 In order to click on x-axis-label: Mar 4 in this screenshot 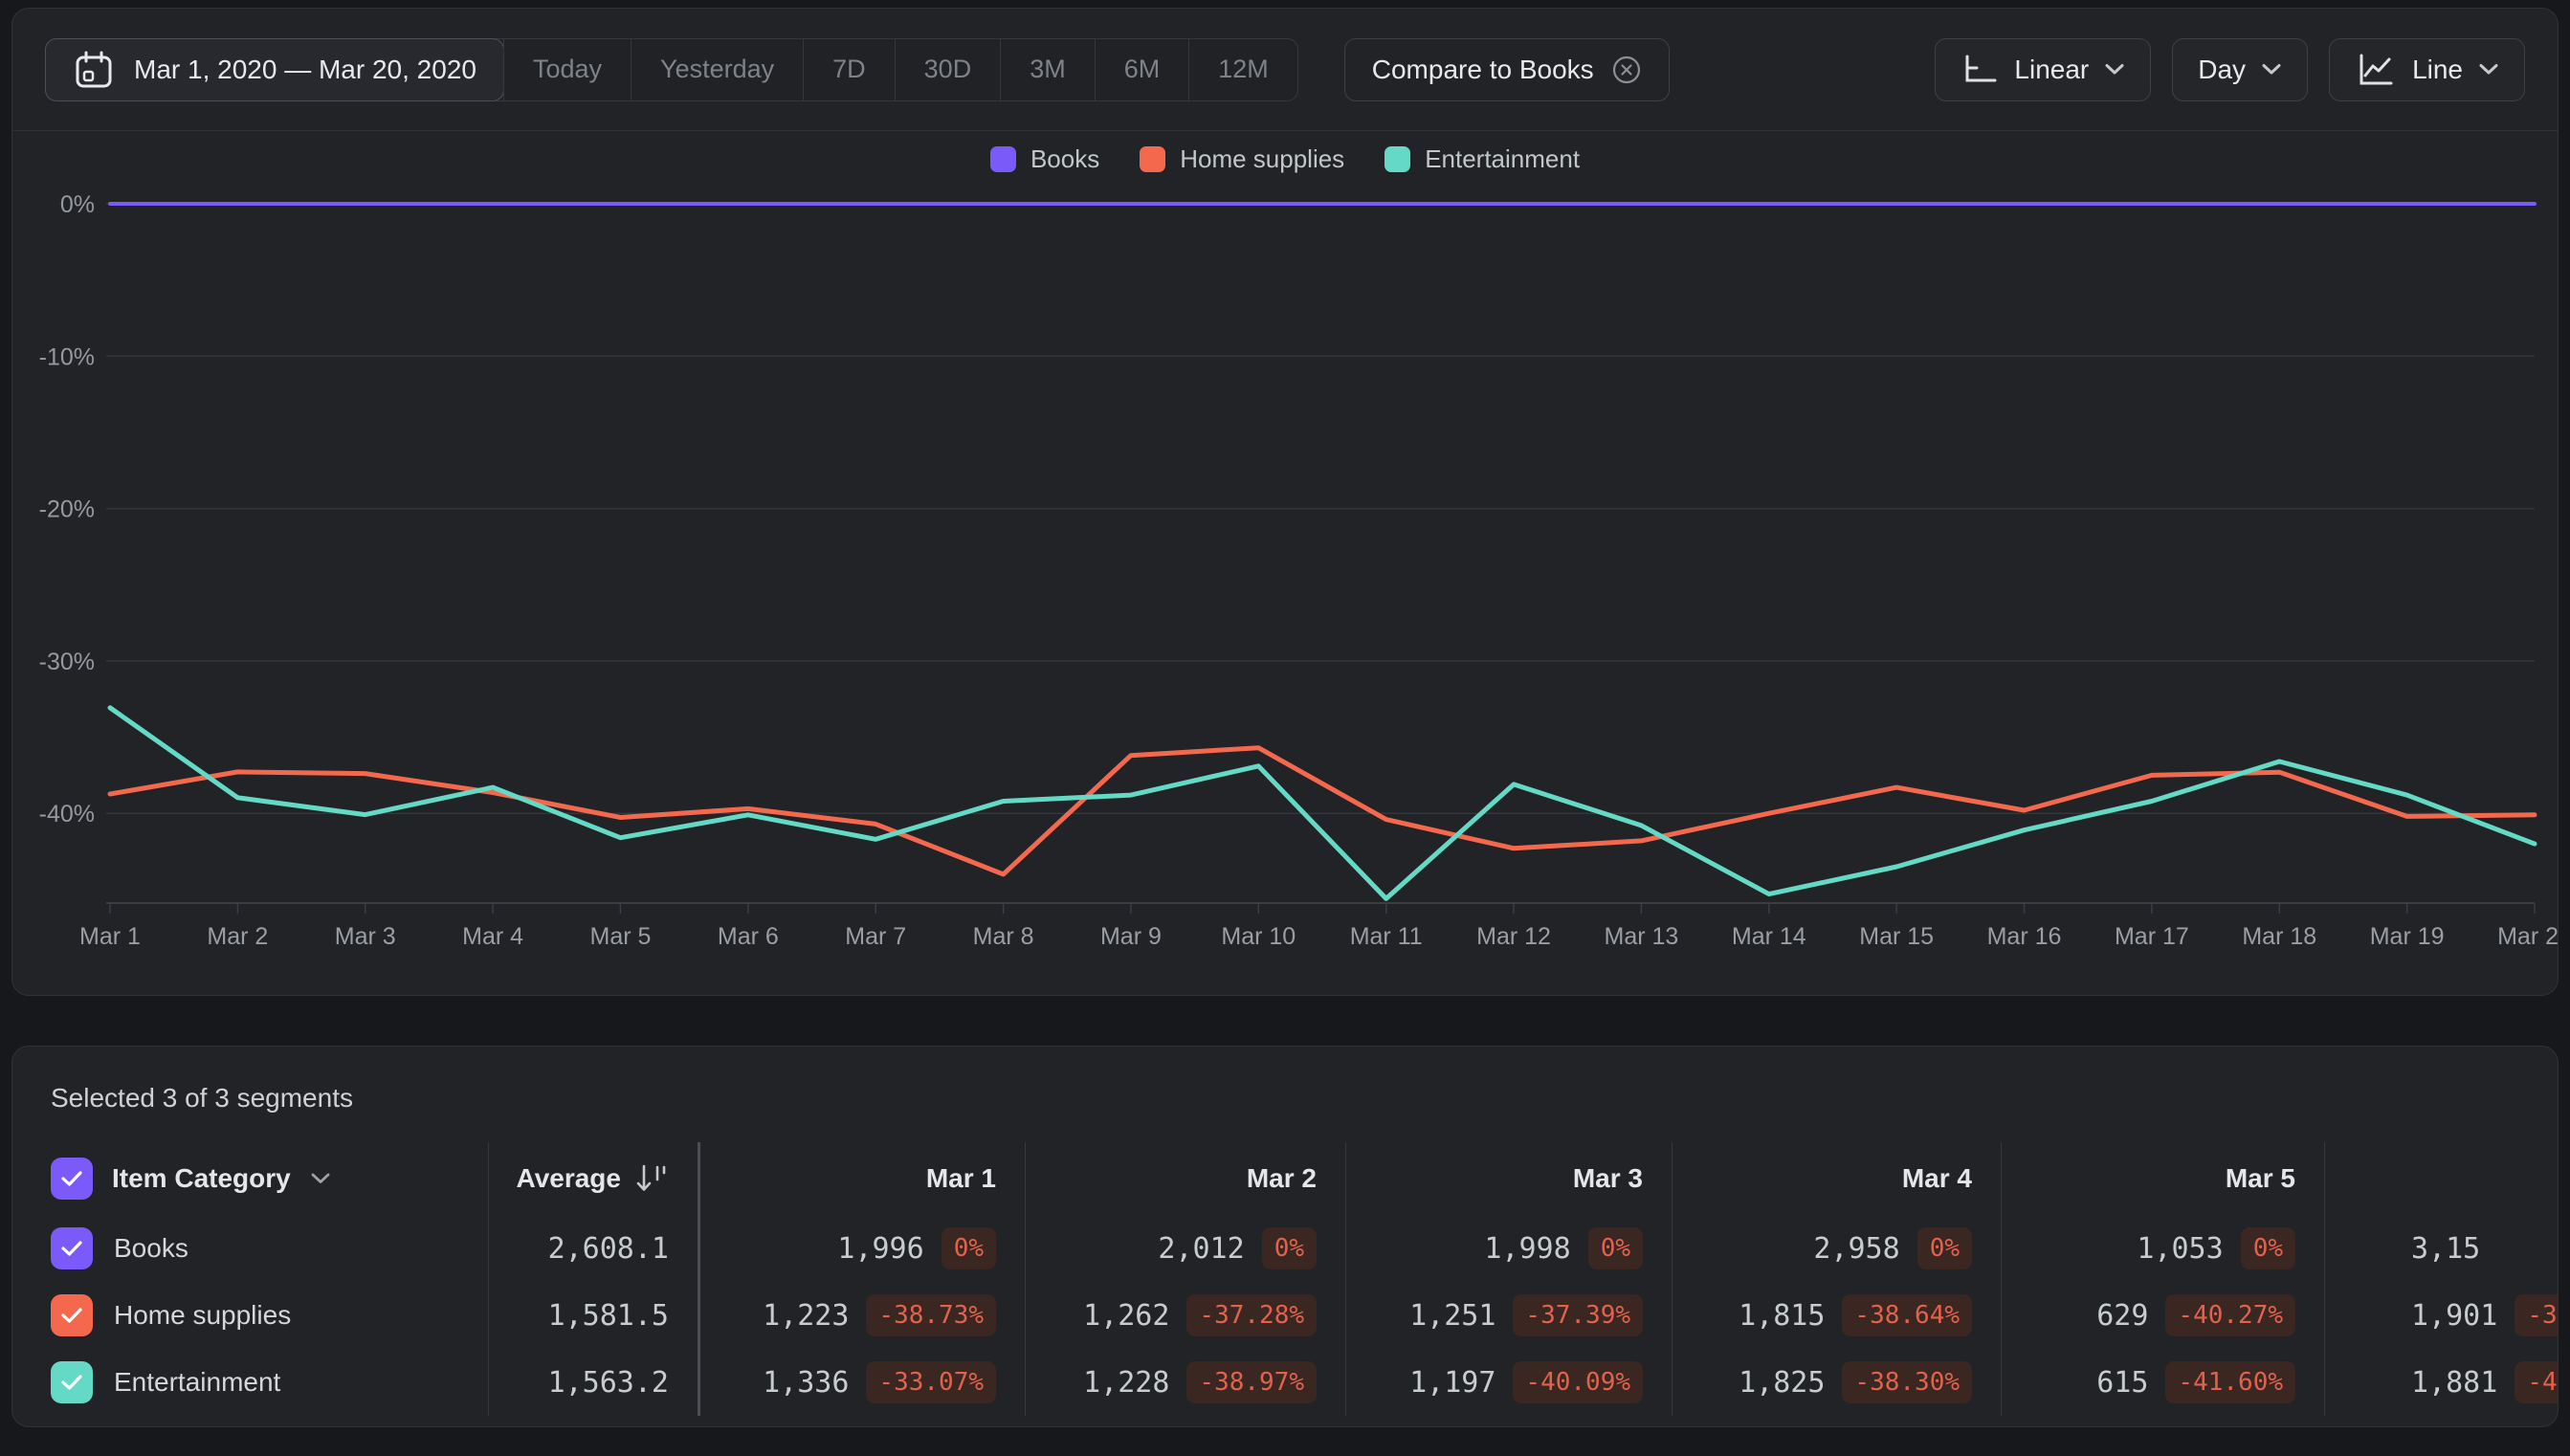, I will do `click(492, 936)`.